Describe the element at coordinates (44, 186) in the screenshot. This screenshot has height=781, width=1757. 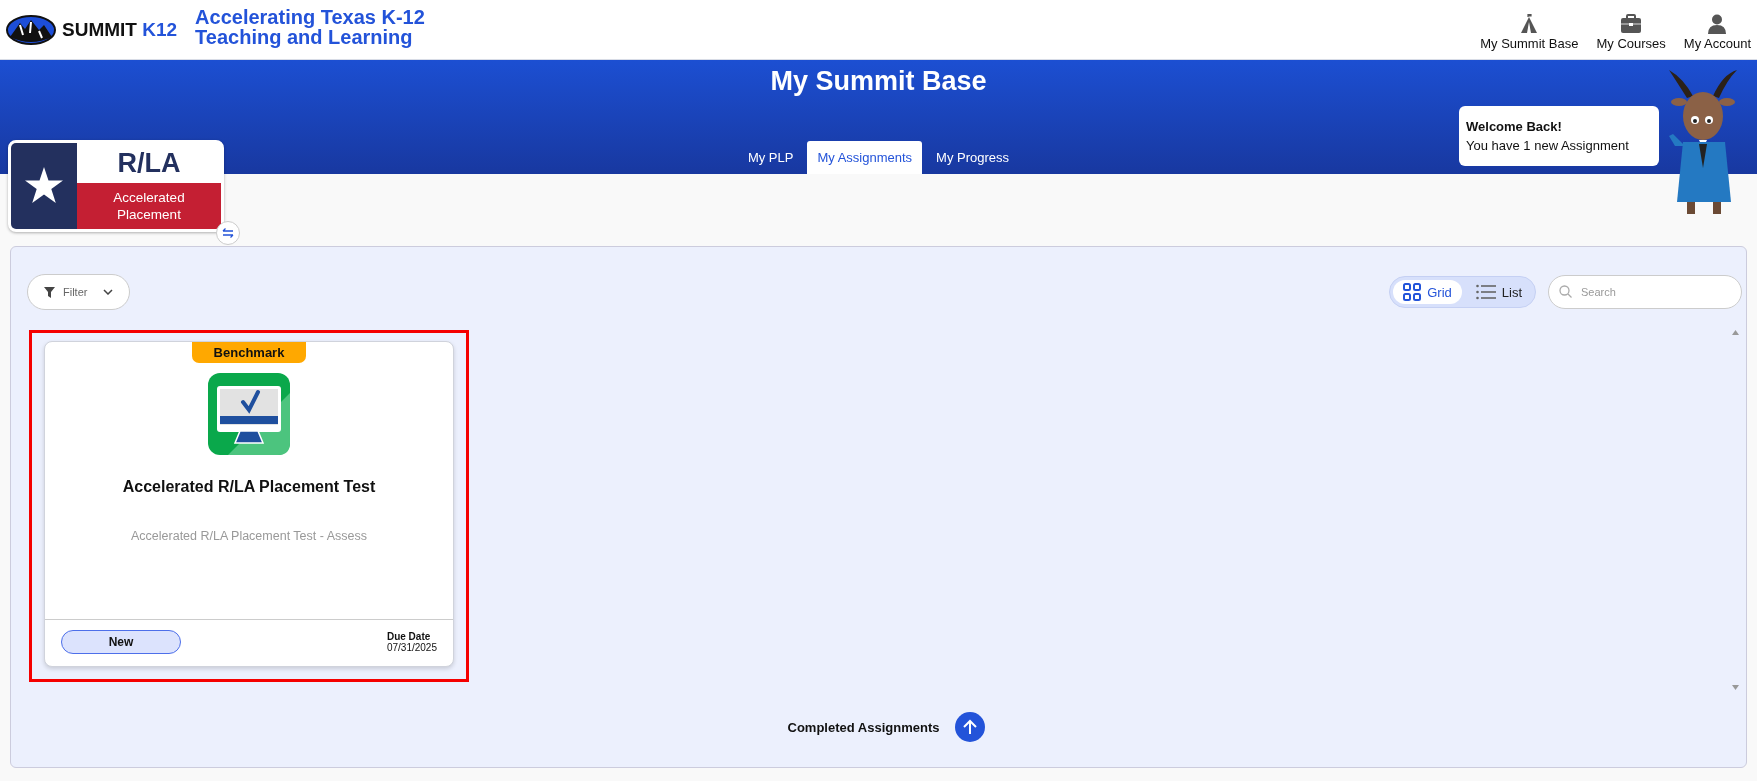
I see `star-icon` at that location.